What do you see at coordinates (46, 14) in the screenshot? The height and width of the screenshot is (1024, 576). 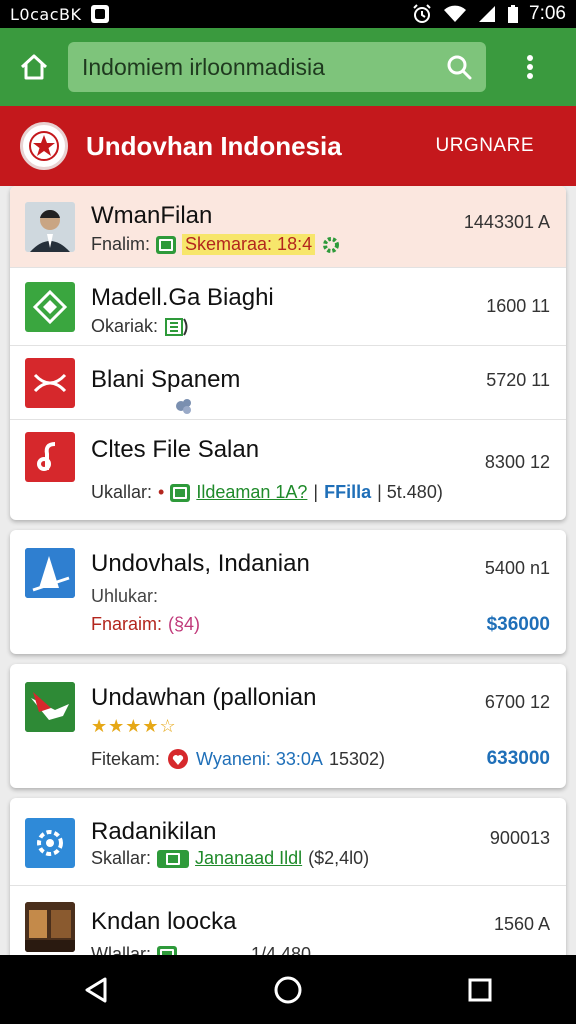 I see `carrier-label: L0cacBK` at bounding box center [46, 14].